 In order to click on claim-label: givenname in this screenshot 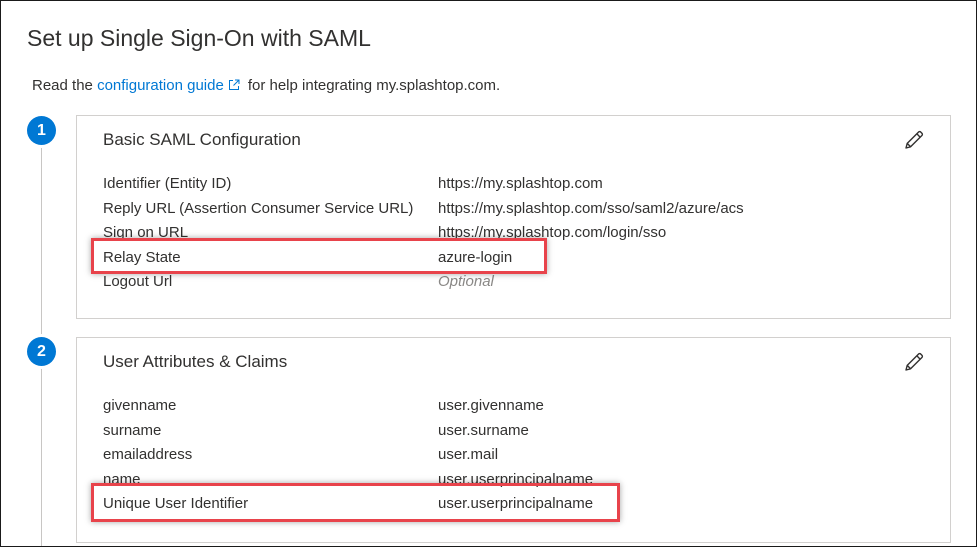, I will do `click(140, 405)`.